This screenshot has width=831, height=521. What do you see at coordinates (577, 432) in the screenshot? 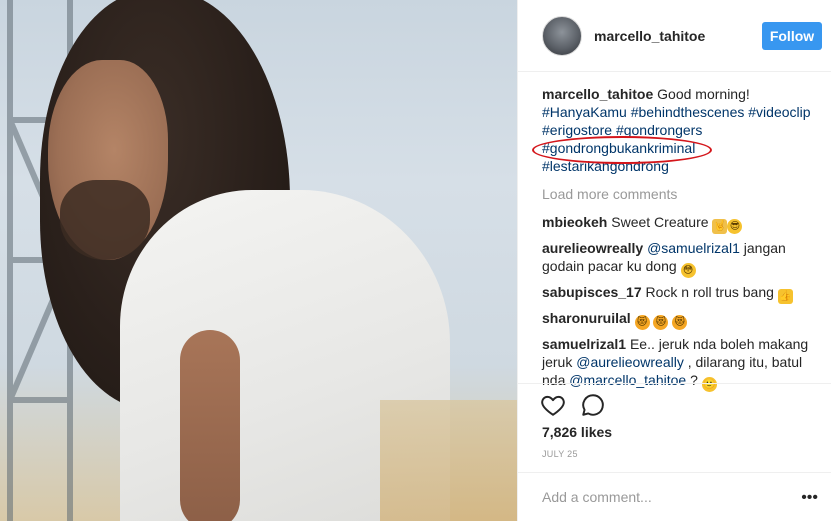
I see `likes-count: 7,826 likes` at bounding box center [577, 432].